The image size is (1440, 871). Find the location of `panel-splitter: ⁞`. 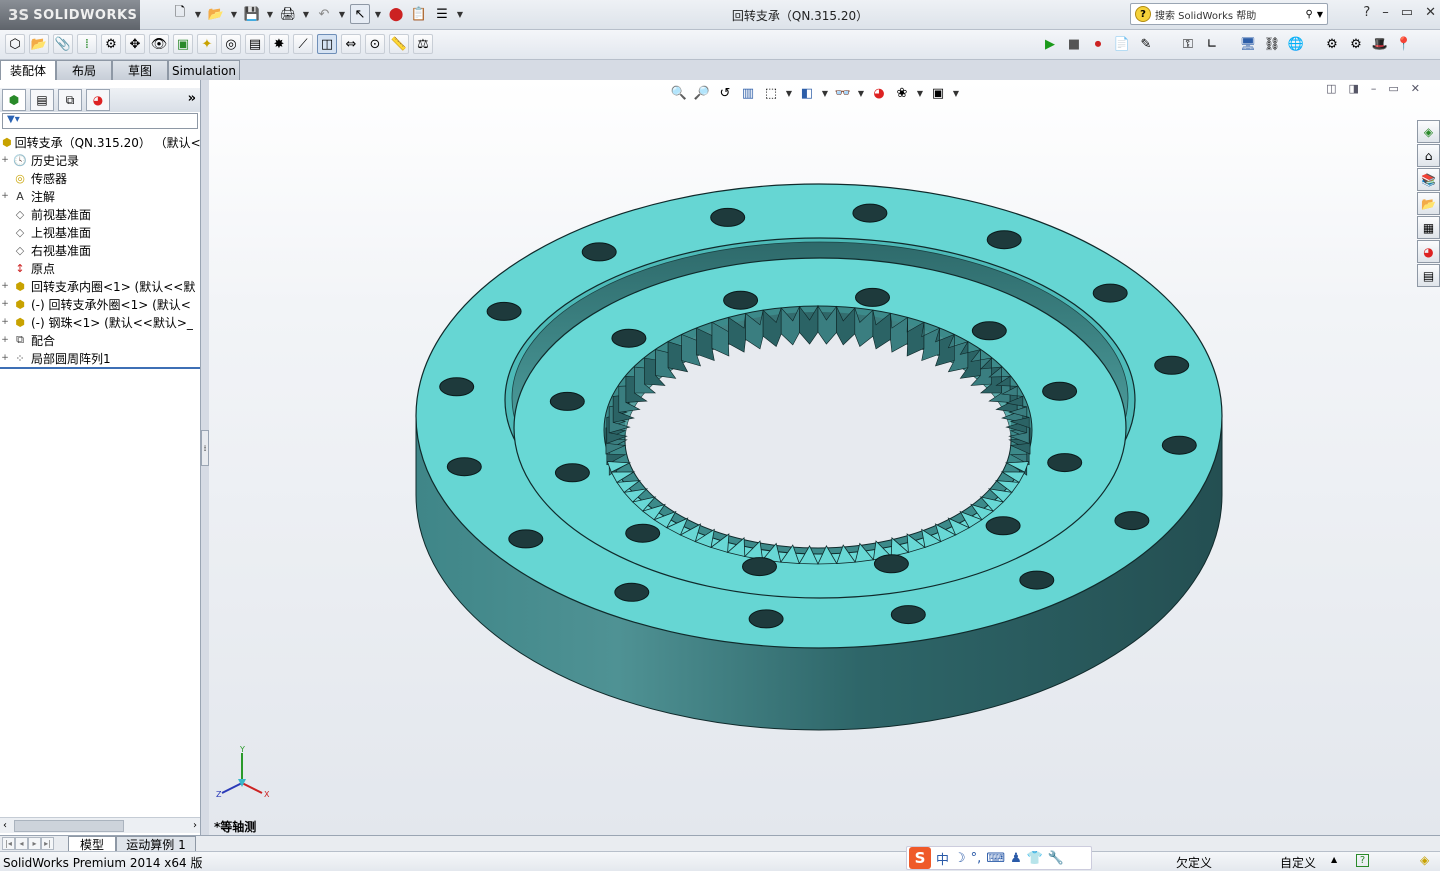

panel-splitter: ⁞ is located at coordinates (205, 448).